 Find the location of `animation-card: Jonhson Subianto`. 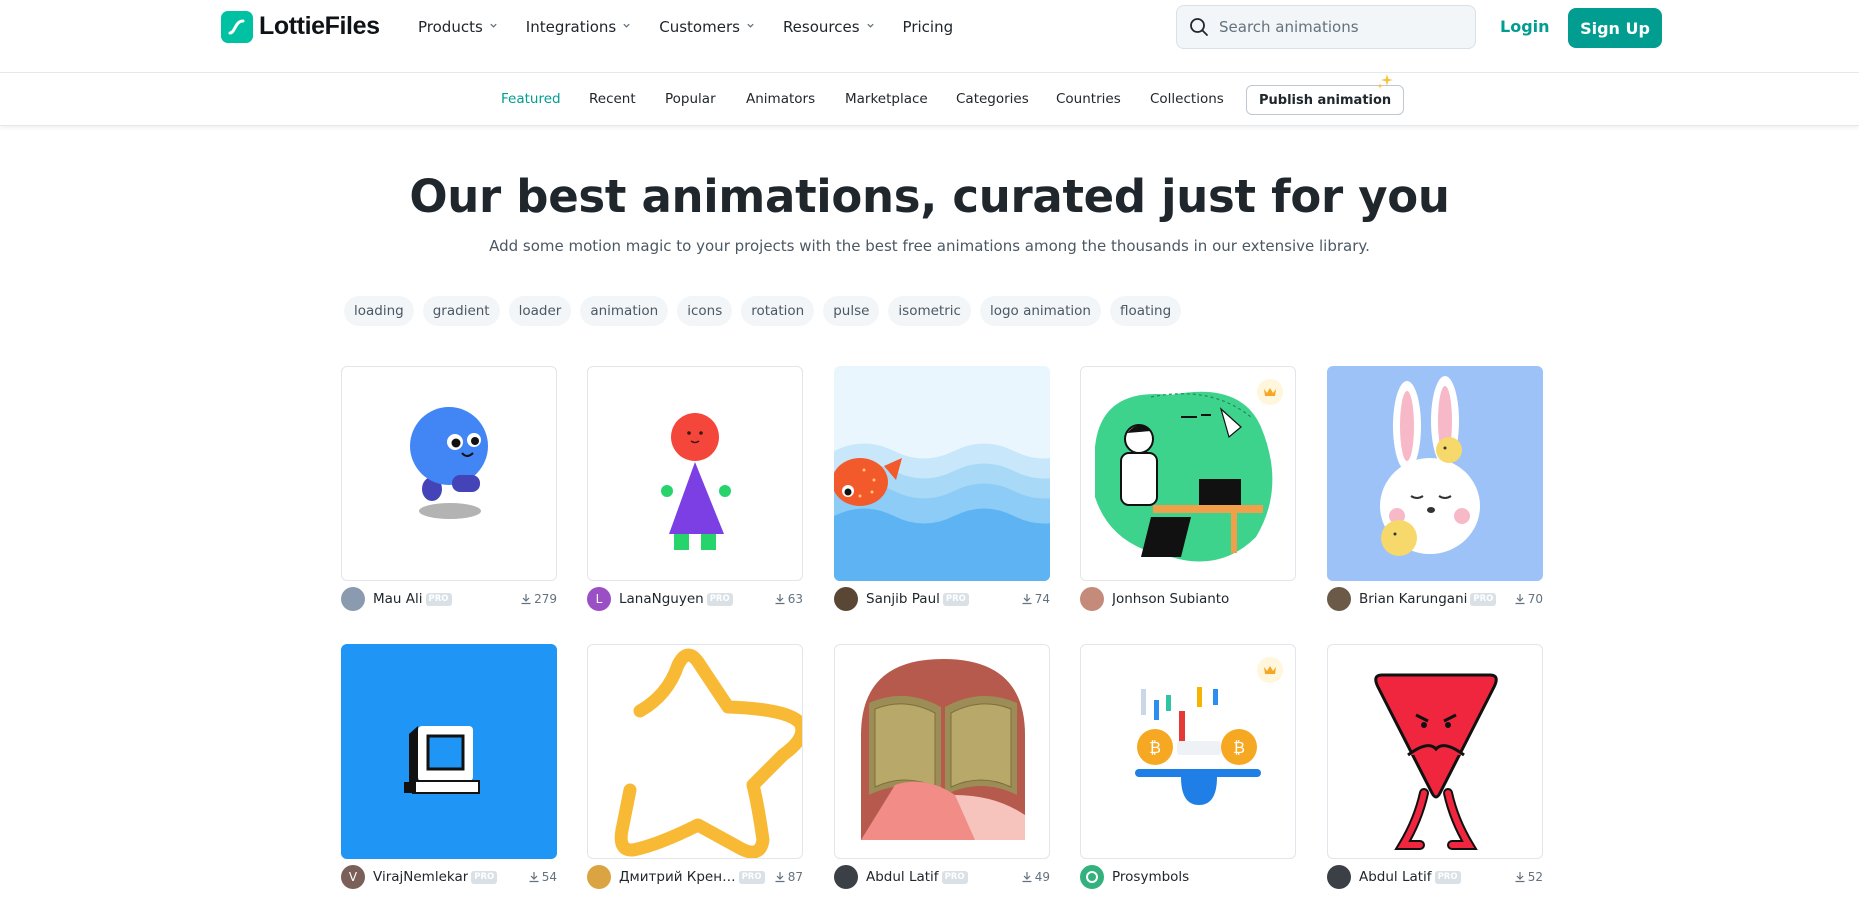

animation-card: Jonhson Subianto is located at coordinates (1188, 488).